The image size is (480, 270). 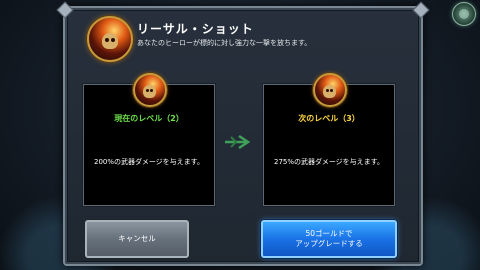 I want to click on ability-description: あなたのヒーローが標的に対し強力な一撃を放ちます。, so click(x=224, y=43).